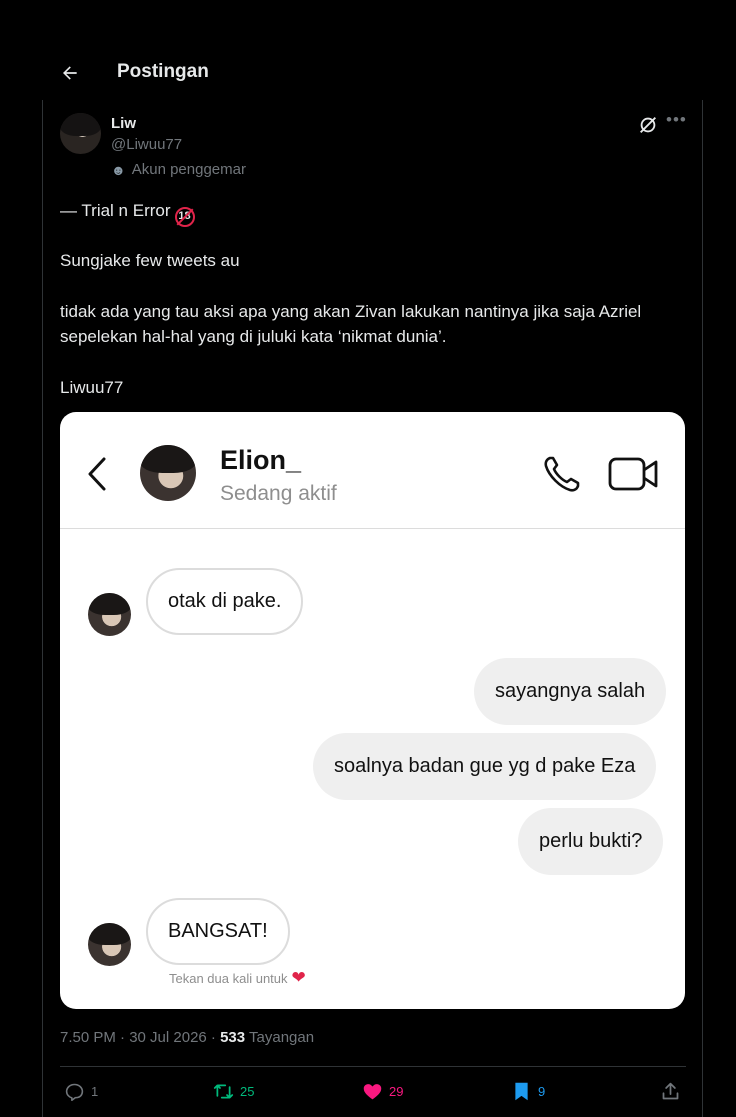 This screenshot has height=1117, width=736. What do you see at coordinates (150, 260) in the screenshot?
I see `post-text-line-2: Sungjake few tweets au` at bounding box center [150, 260].